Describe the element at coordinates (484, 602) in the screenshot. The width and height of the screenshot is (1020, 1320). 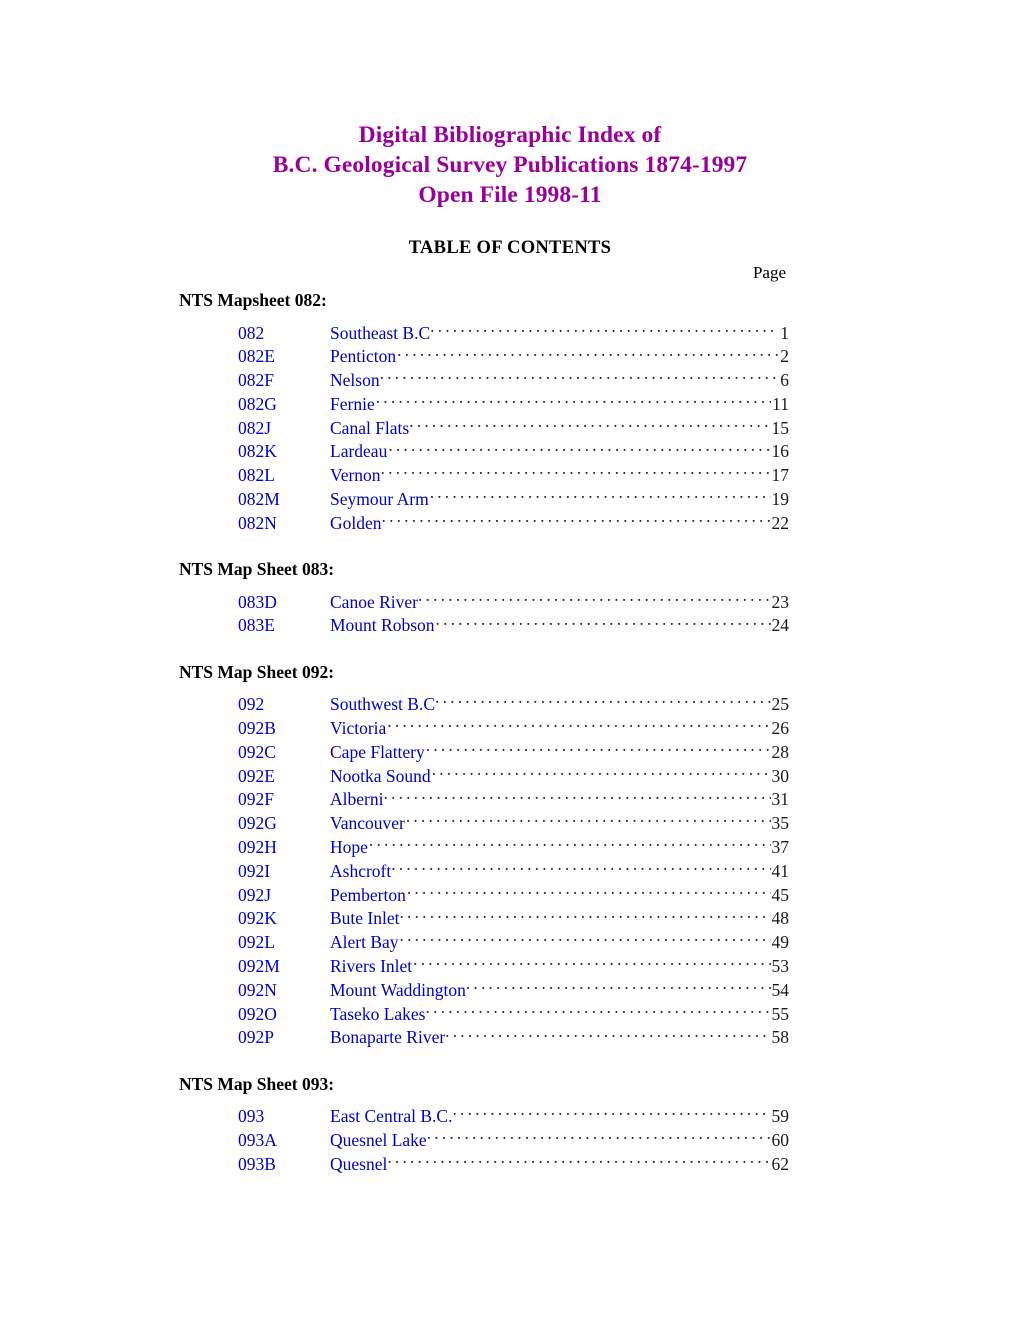
I see `toc-entry: 083DCanoe River 23` at that location.